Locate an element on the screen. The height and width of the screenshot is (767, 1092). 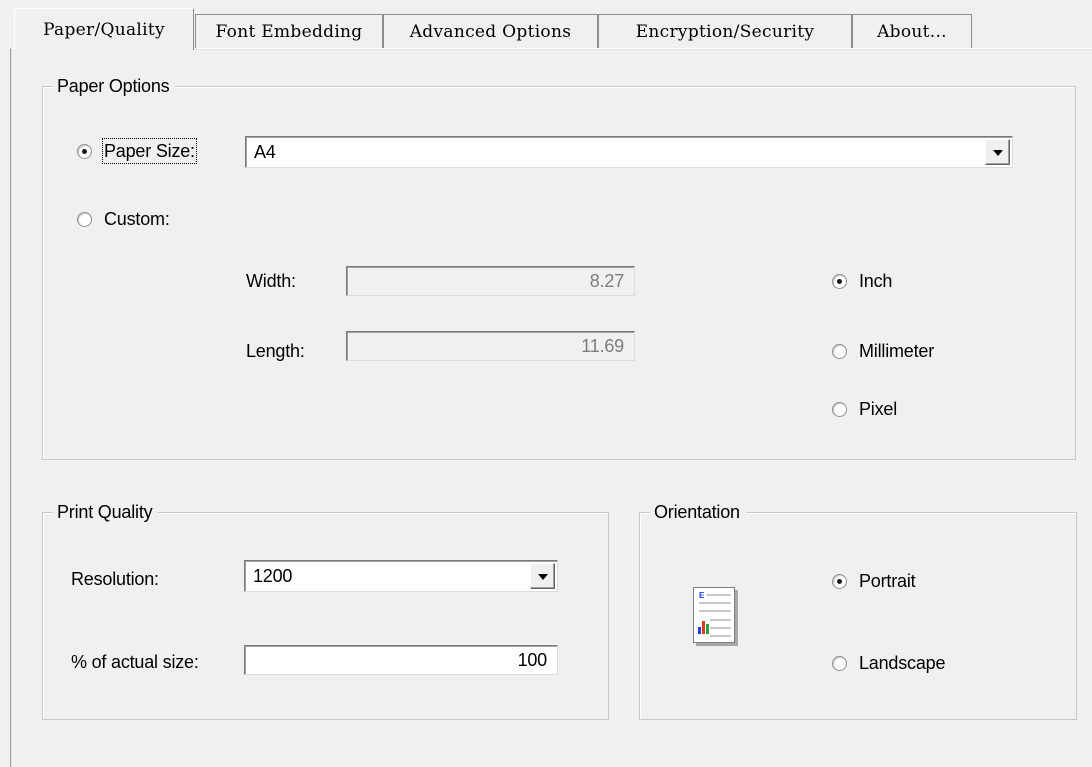
resolution-dropdown-button is located at coordinates (542, 576).